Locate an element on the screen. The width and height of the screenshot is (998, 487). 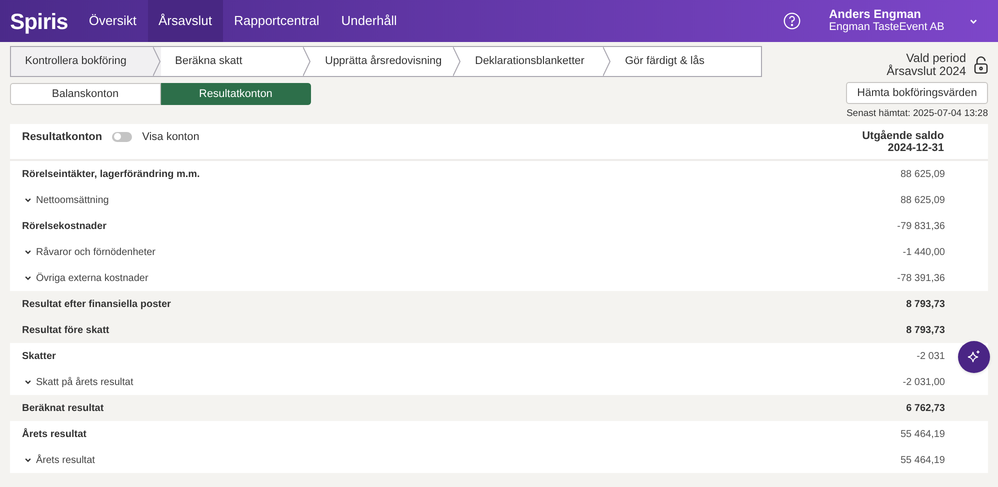
row-label: Resultat före skatt is located at coordinates (66, 331).